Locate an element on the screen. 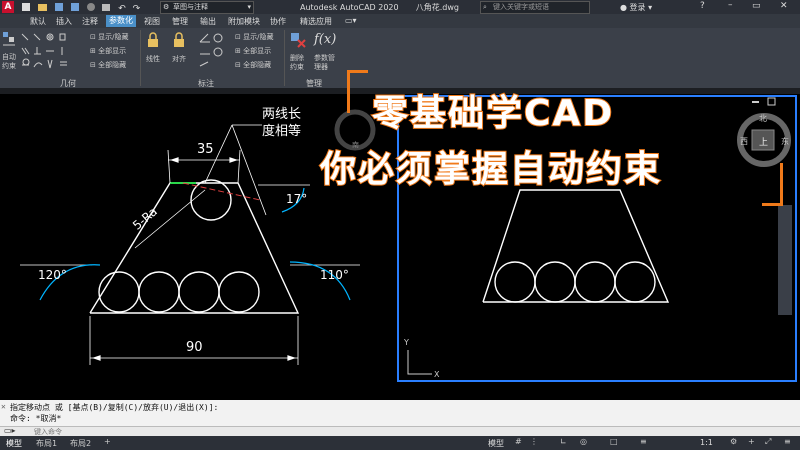  linear-label: 线性 is located at coordinates (153, 59).